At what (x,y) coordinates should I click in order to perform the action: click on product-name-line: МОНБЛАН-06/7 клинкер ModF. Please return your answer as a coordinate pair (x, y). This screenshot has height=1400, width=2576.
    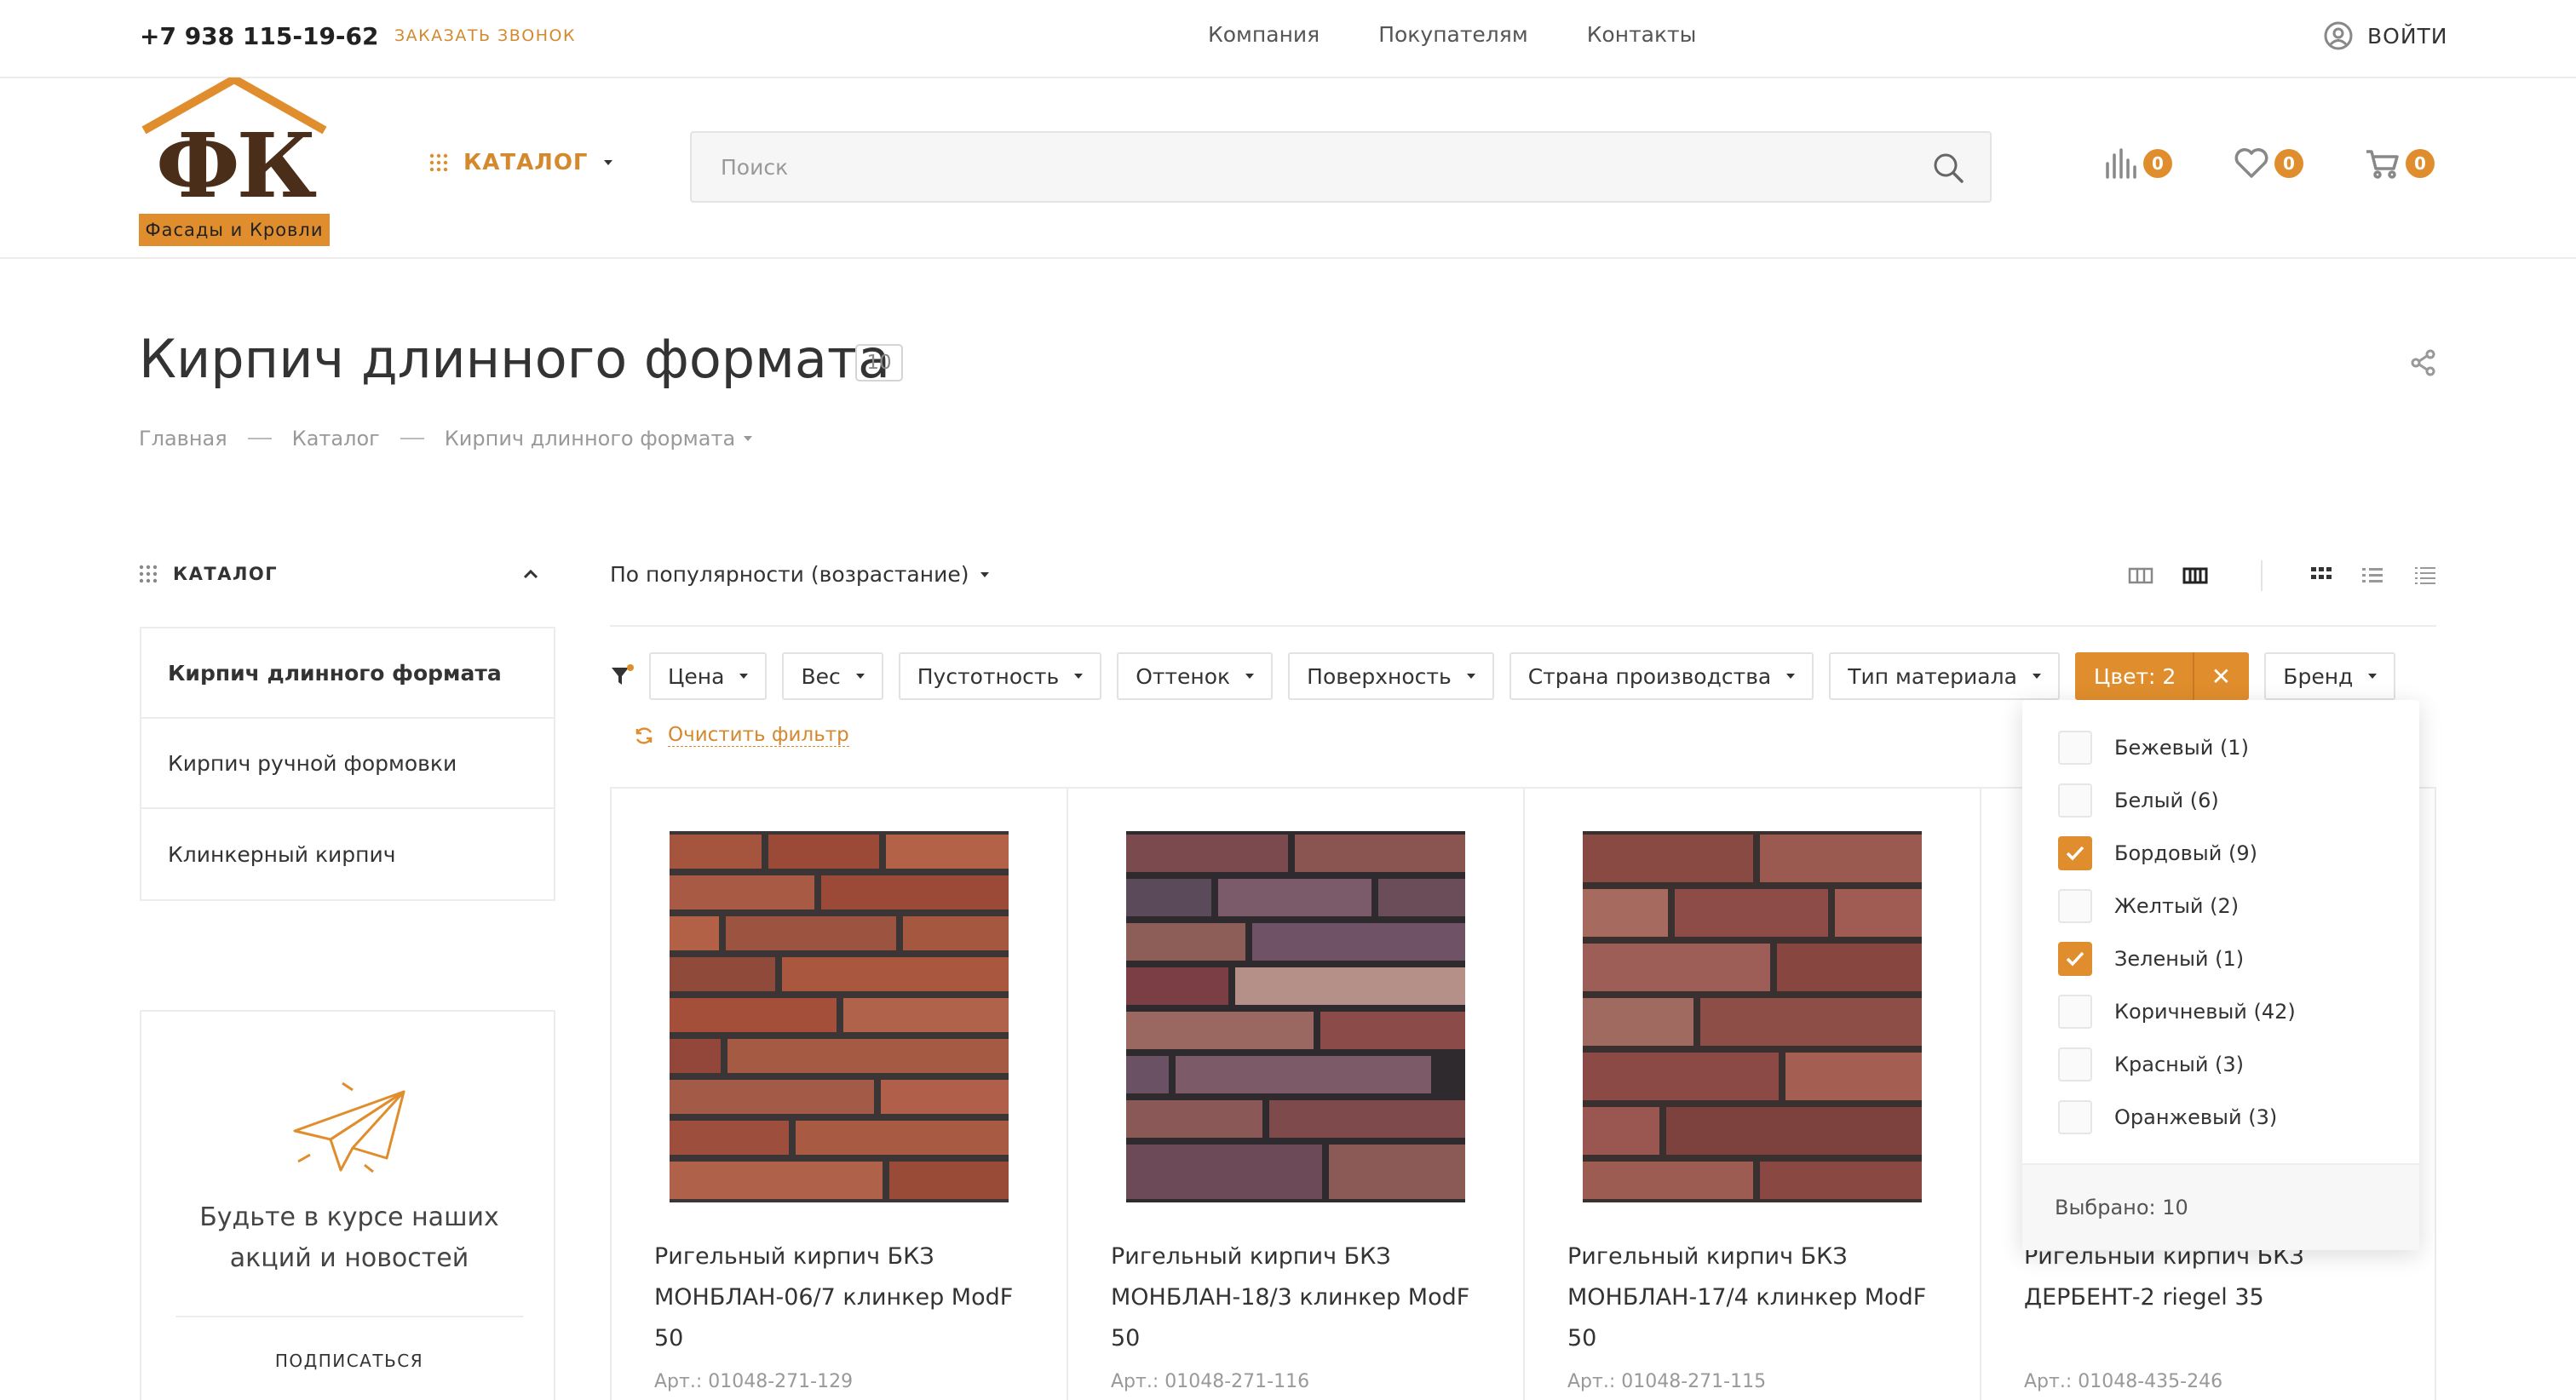
    Looking at the image, I should click on (834, 1297).